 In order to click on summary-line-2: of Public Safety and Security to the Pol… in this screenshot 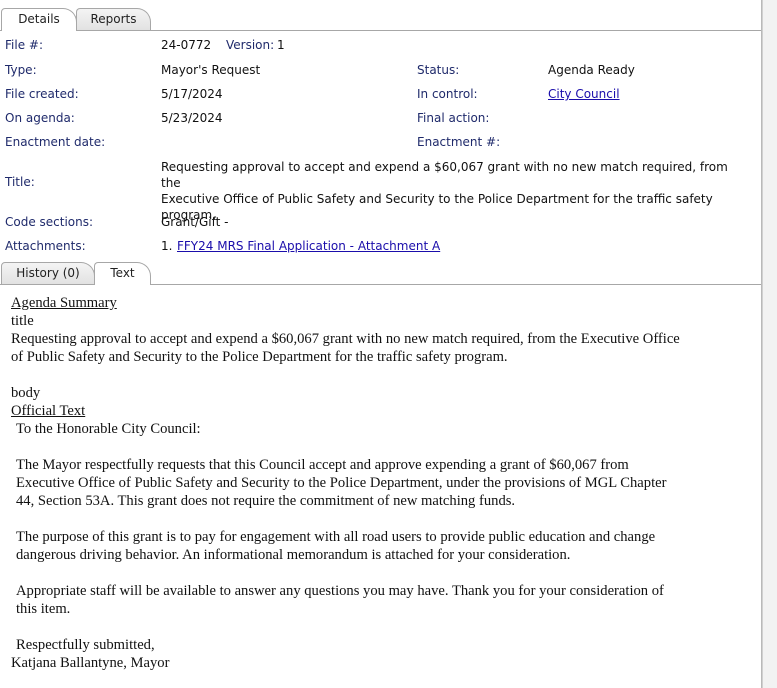, I will do `click(259, 357)`.